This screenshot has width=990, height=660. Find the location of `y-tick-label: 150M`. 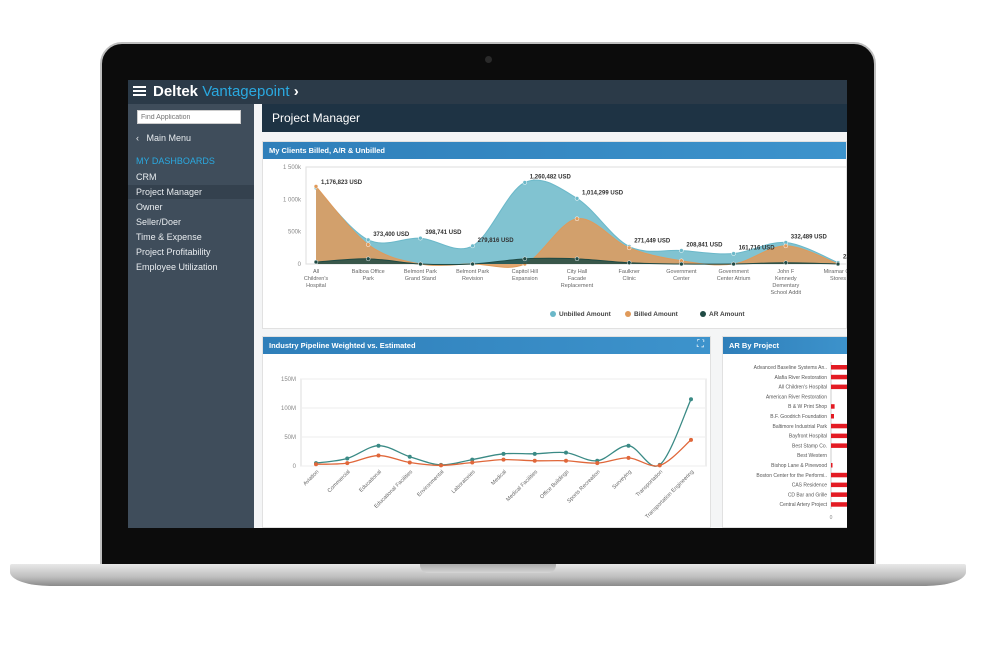

y-tick-label: 150M is located at coordinates (288, 380).